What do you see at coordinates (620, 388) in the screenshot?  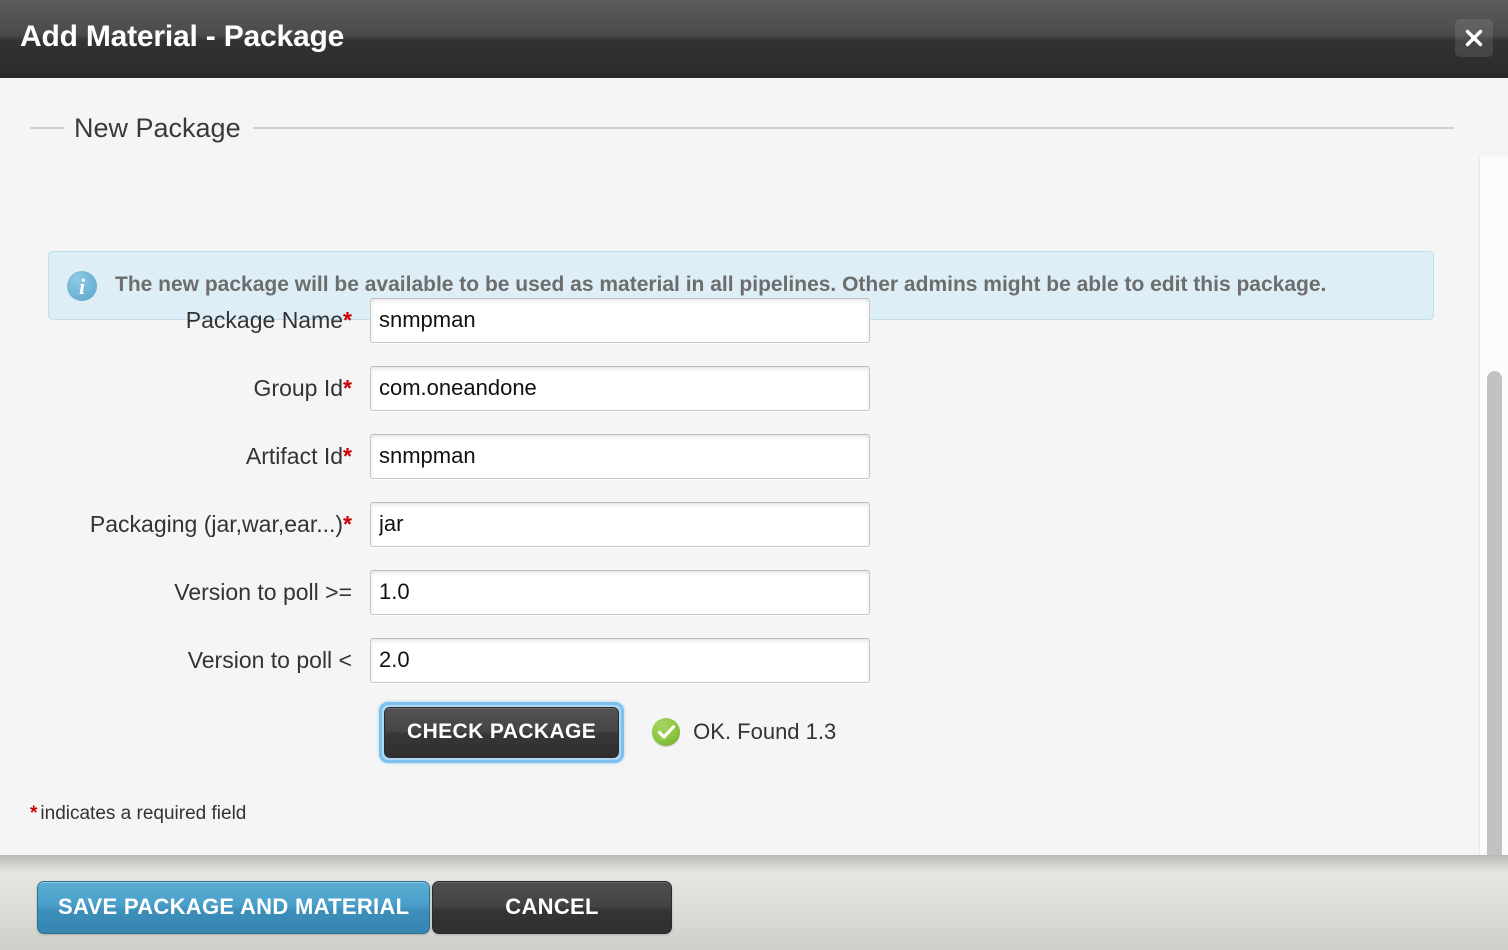 I see `group-id-input` at bounding box center [620, 388].